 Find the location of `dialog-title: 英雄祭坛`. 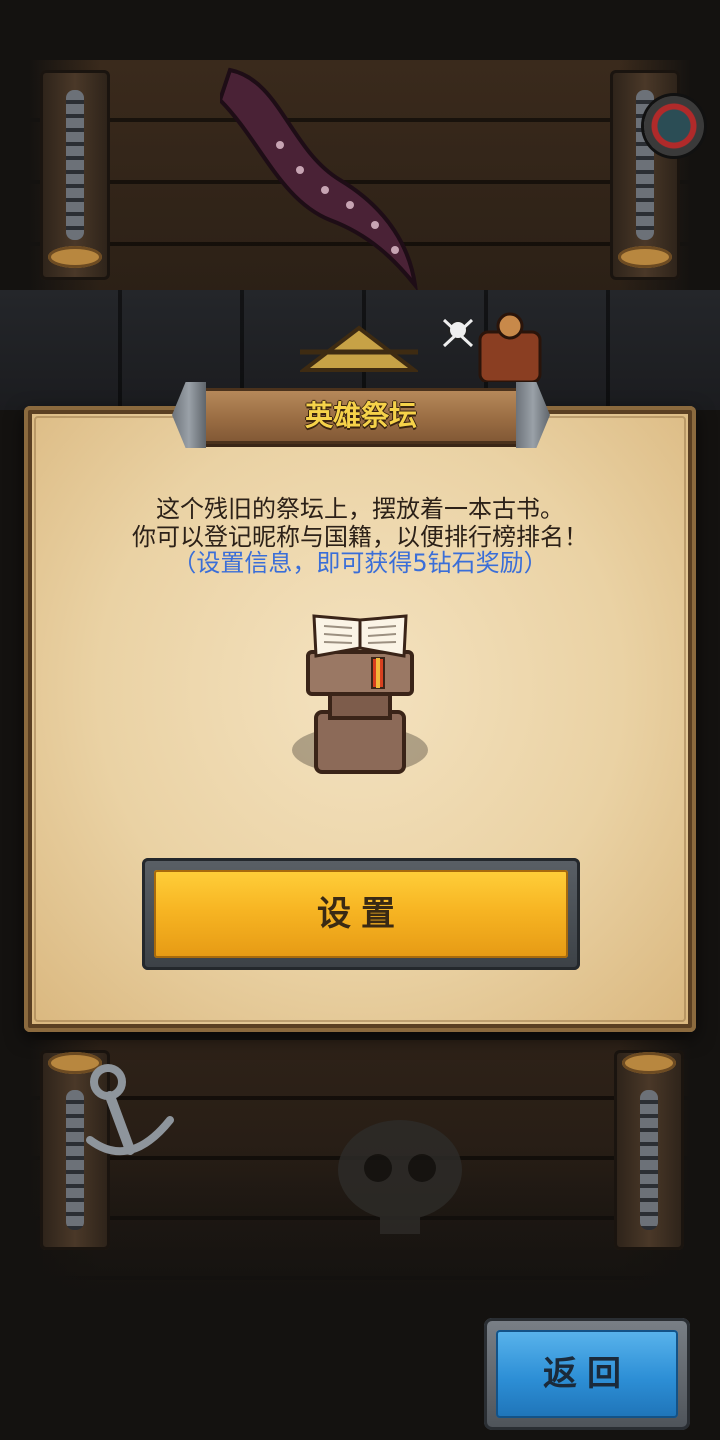

dialog-title: 英雄祭坛 is located at coordinates (360, 415).